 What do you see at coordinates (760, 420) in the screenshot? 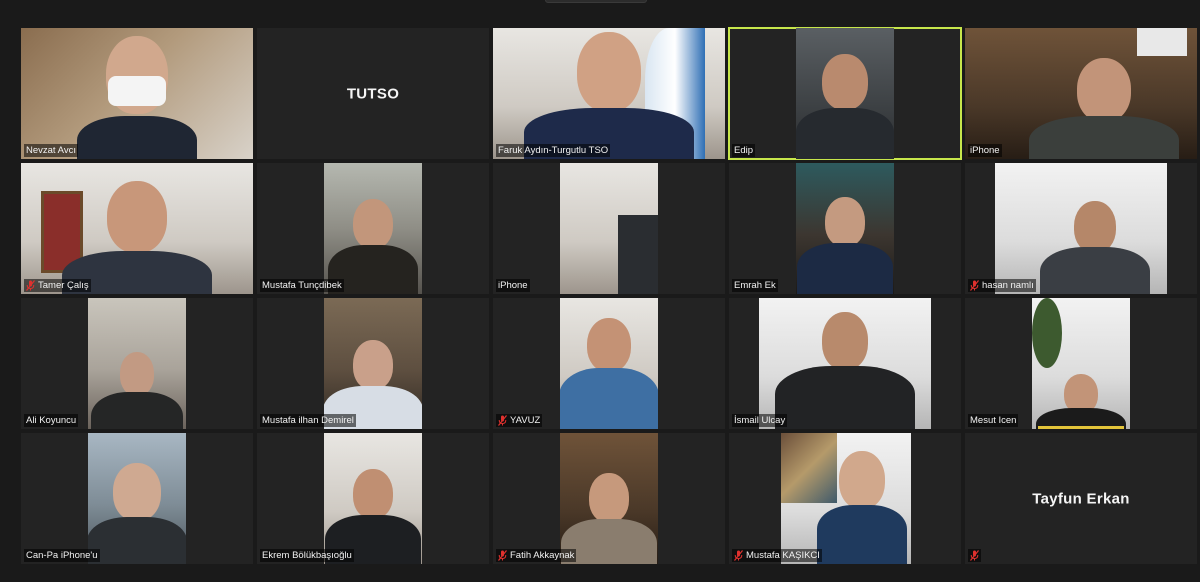
I see `participant-name-label: İsmail Ulcay` at bounding box center [760, 420].